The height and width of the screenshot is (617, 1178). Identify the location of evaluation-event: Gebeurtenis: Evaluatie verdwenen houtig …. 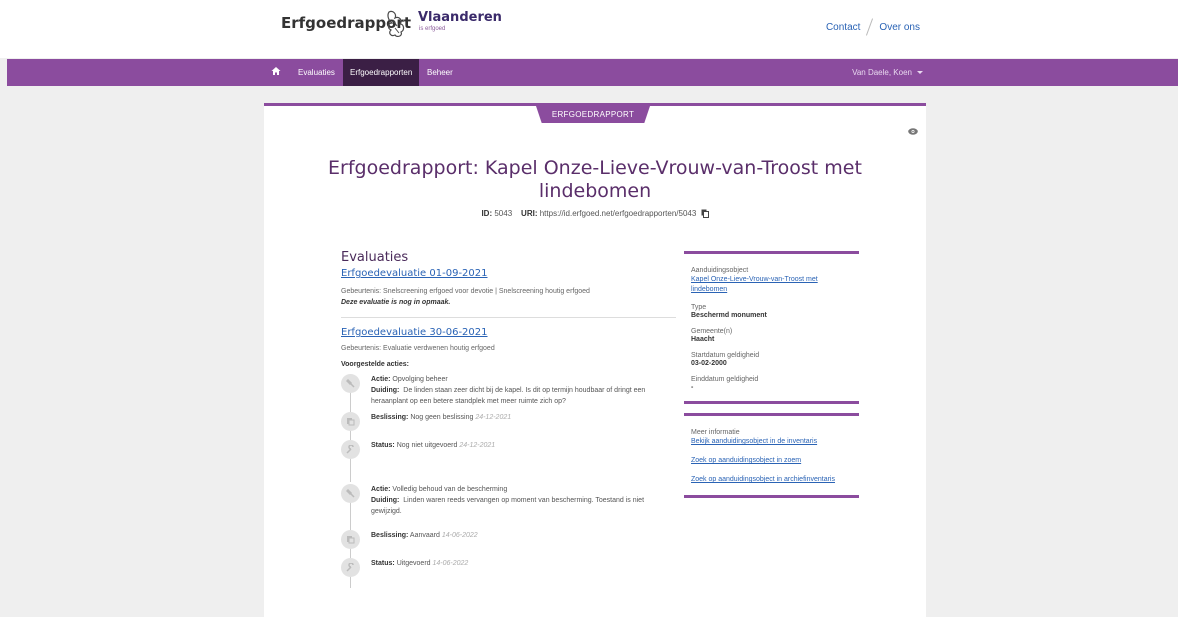
(418, 348).